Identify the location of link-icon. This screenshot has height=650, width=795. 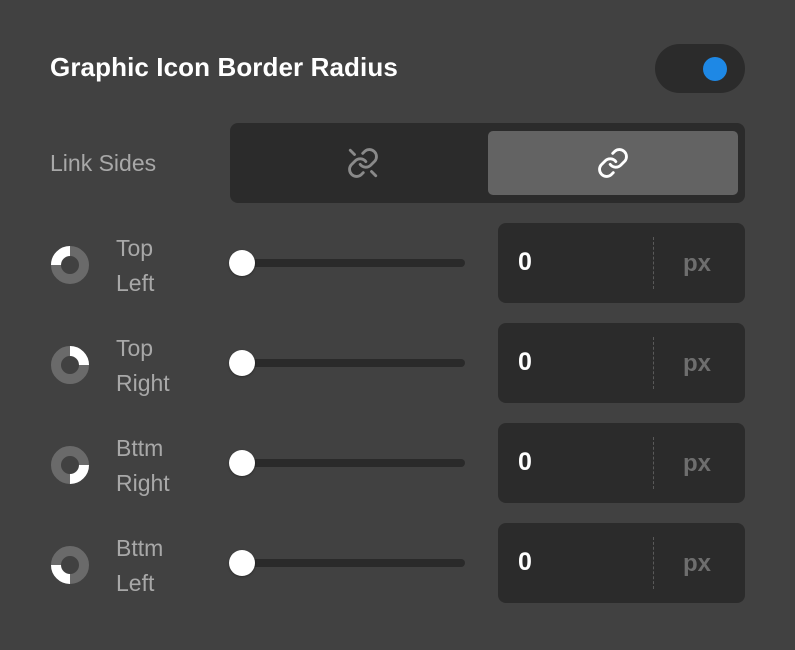
(613, 163).